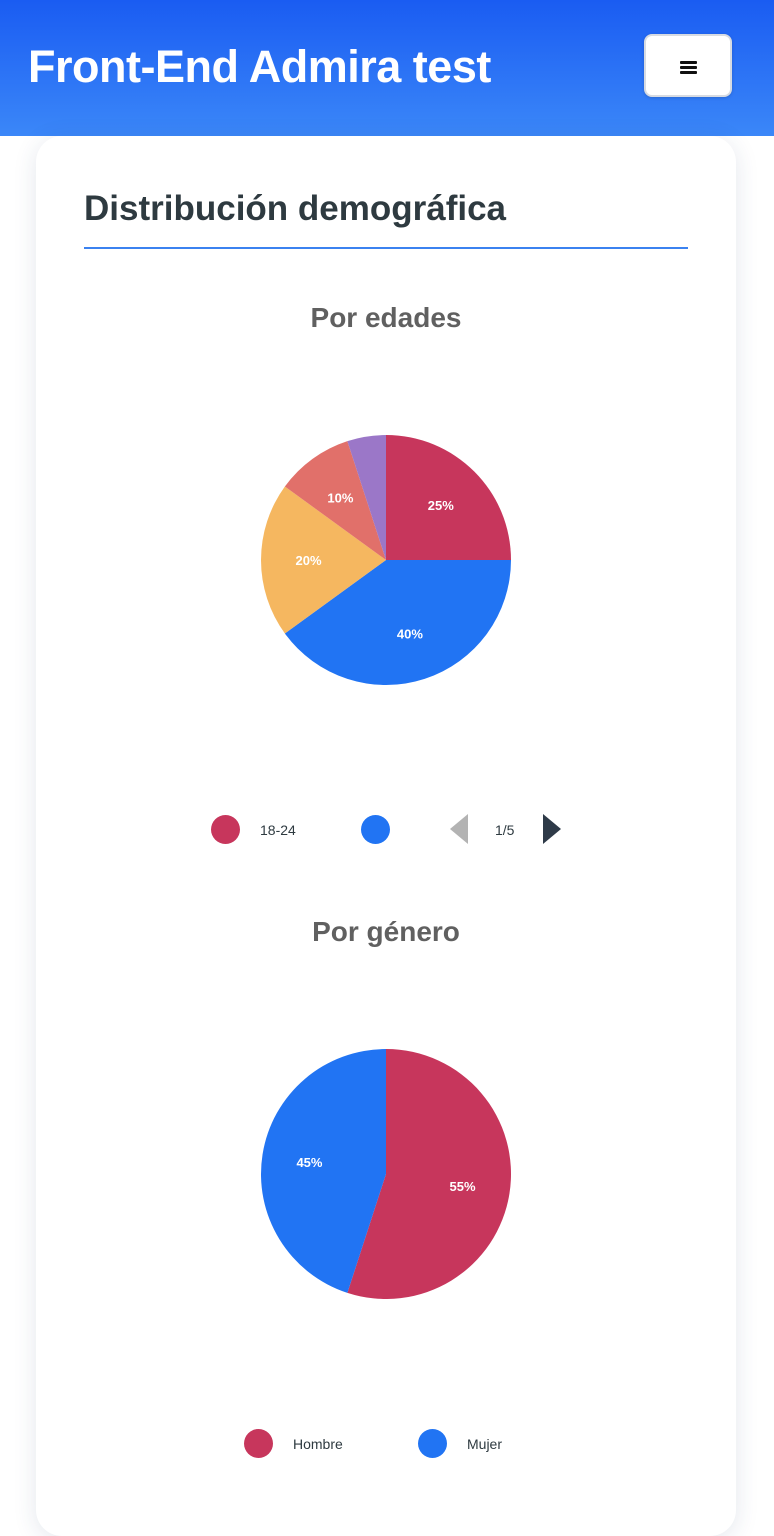 The height and width of the screenshot is (1536, 774). What do you see at coordinates (386, 248) in the screenshot?
I see `section-divider` at bounding box center [386, 248].